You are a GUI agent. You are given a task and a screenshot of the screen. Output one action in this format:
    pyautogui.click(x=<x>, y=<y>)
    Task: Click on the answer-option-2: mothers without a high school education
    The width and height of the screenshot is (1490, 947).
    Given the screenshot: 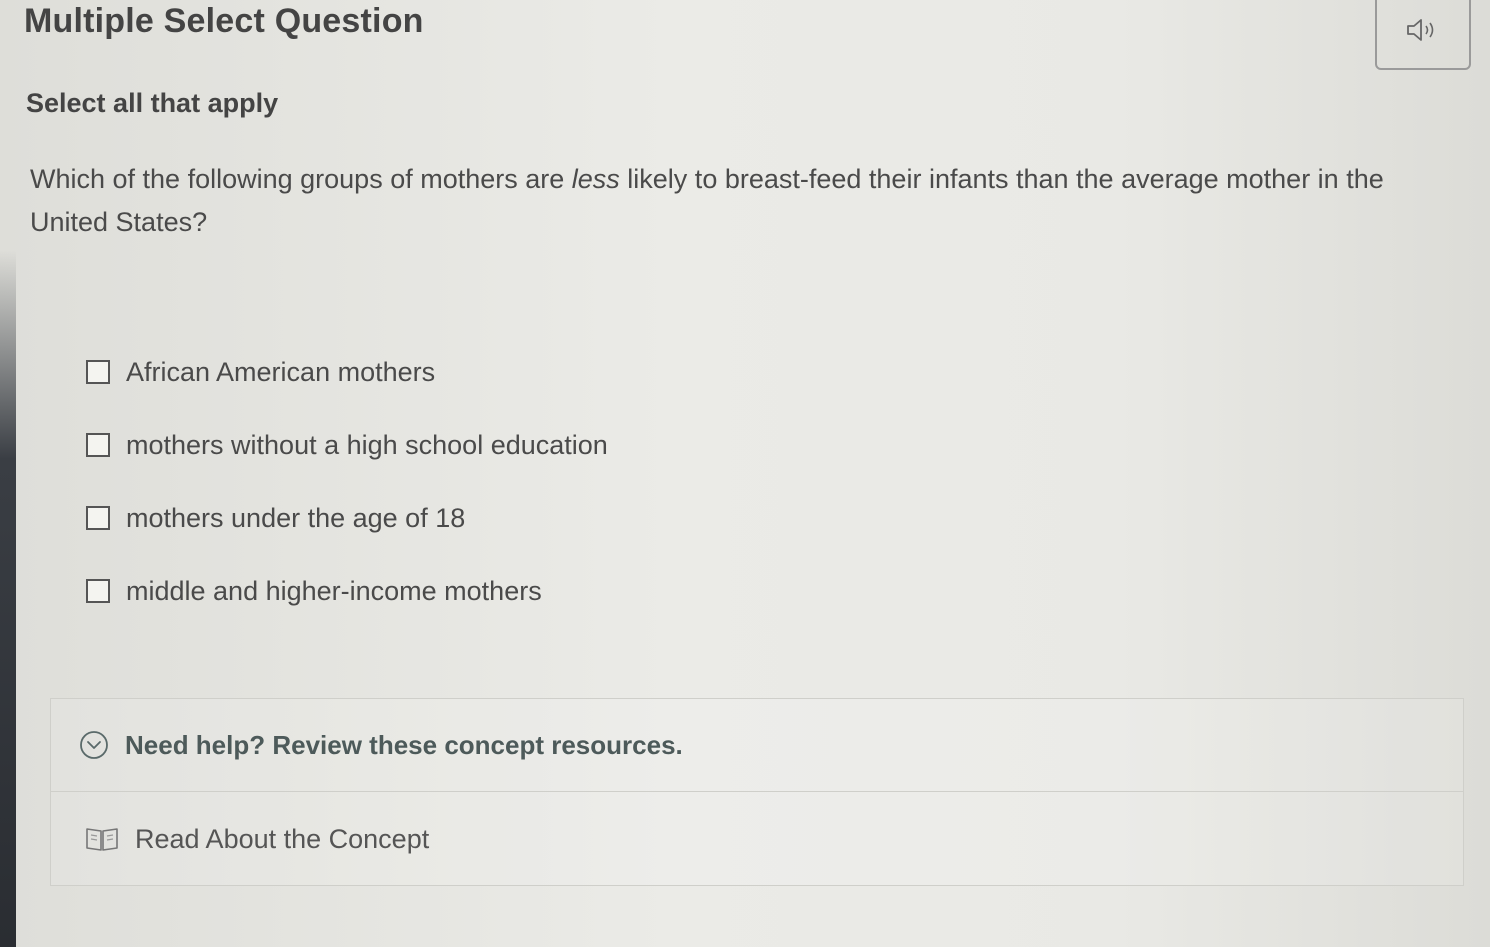 What is the action you would take?
    pyautogui.click(x=347, y=445)
    